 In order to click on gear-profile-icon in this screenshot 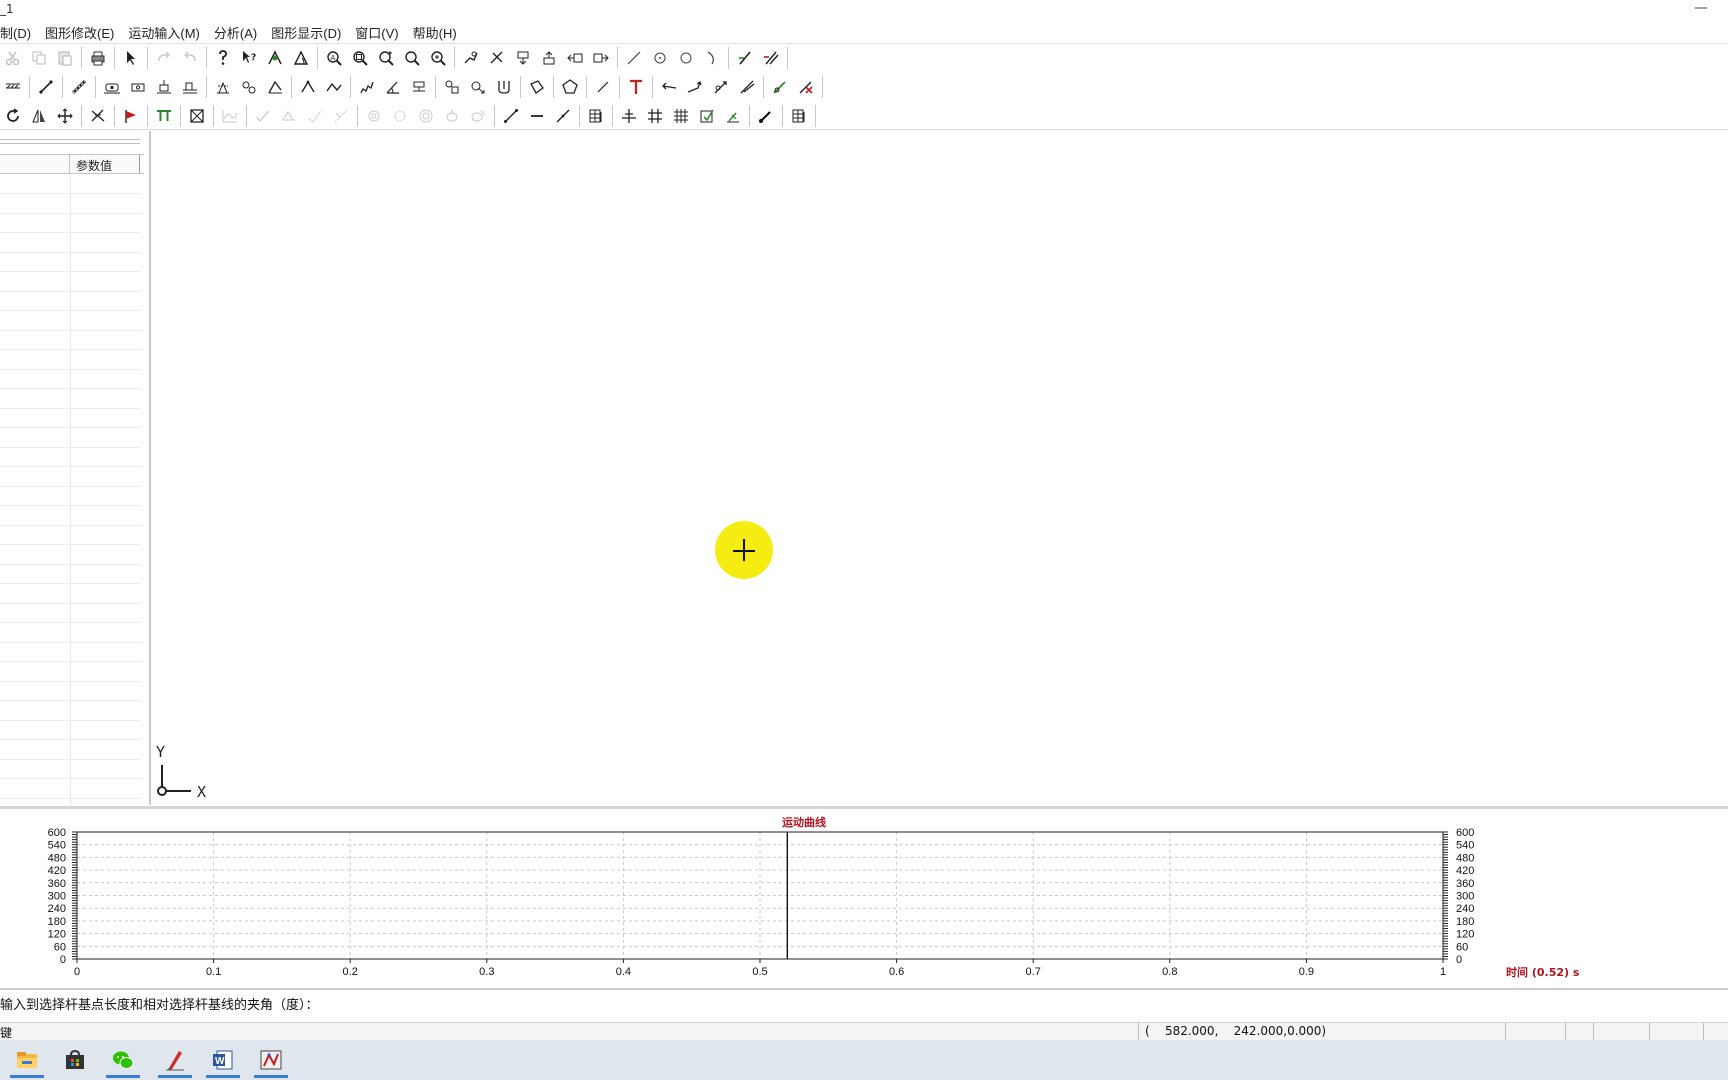, I will do `click(374, 116)`.